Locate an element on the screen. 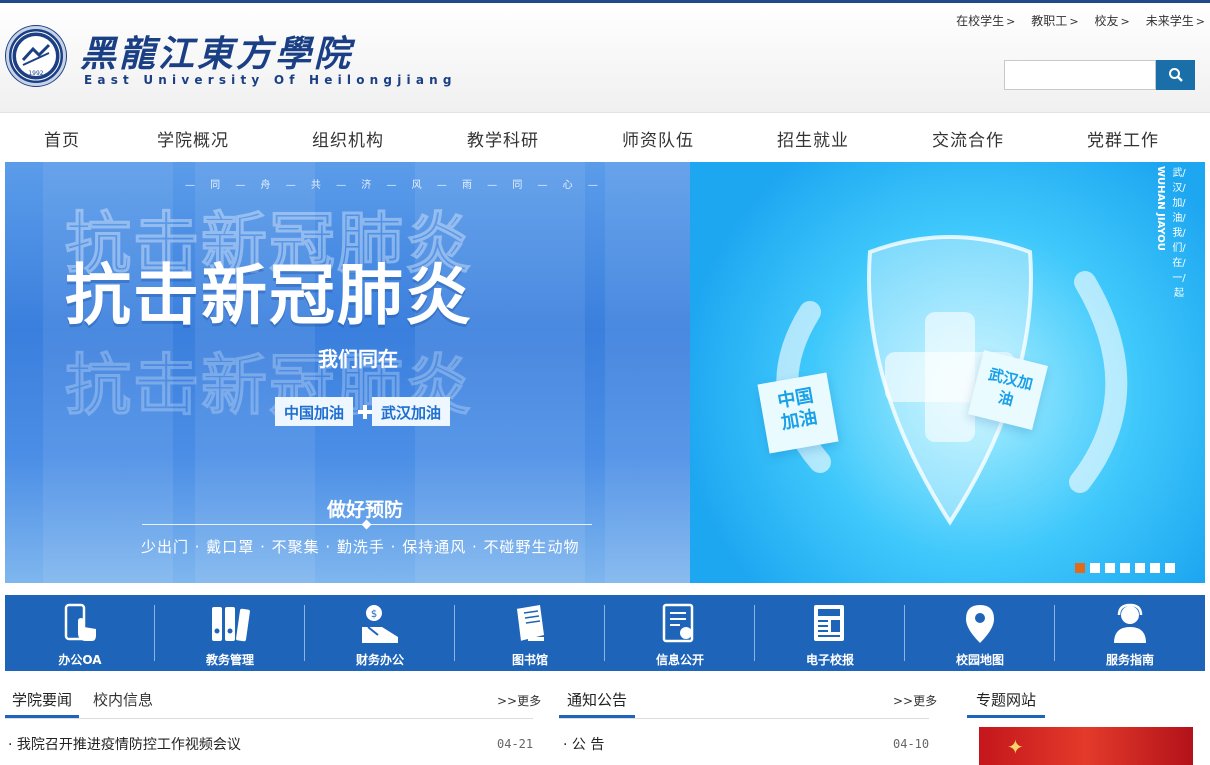 This screenshot has width=1210, height=765. service-finance: $ 财务办公 is located at coordinates (380, 633).